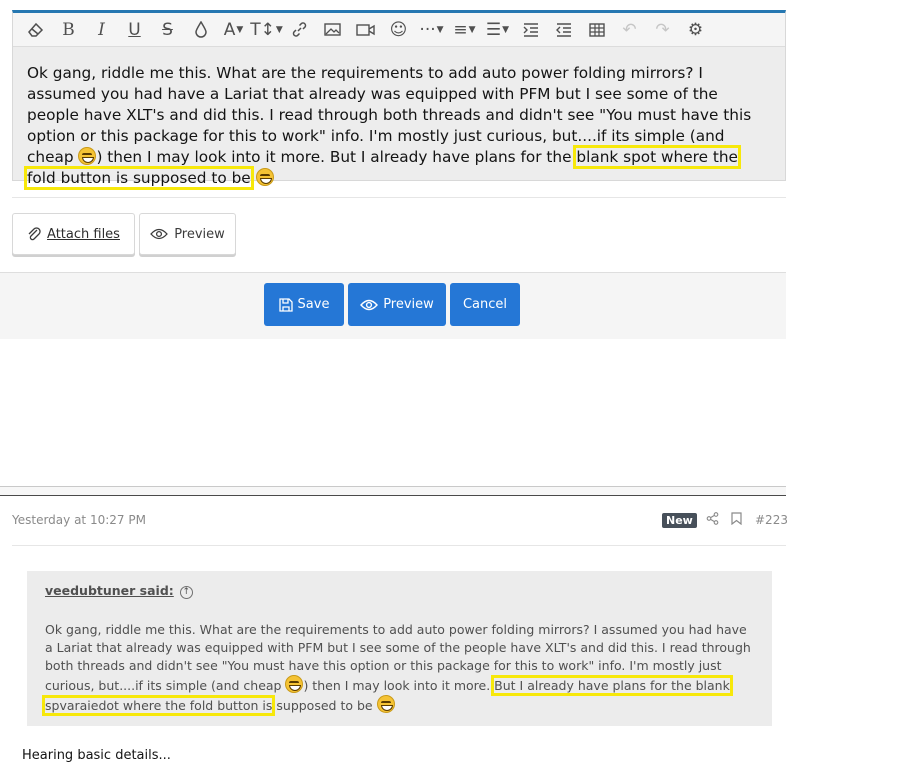 Image resolution: width=898 pixels, height=763 pixels. What do you see at coordinates (313, 304) in the screenshot?
I see `save-label: Save` at bounding box center [313, 304].